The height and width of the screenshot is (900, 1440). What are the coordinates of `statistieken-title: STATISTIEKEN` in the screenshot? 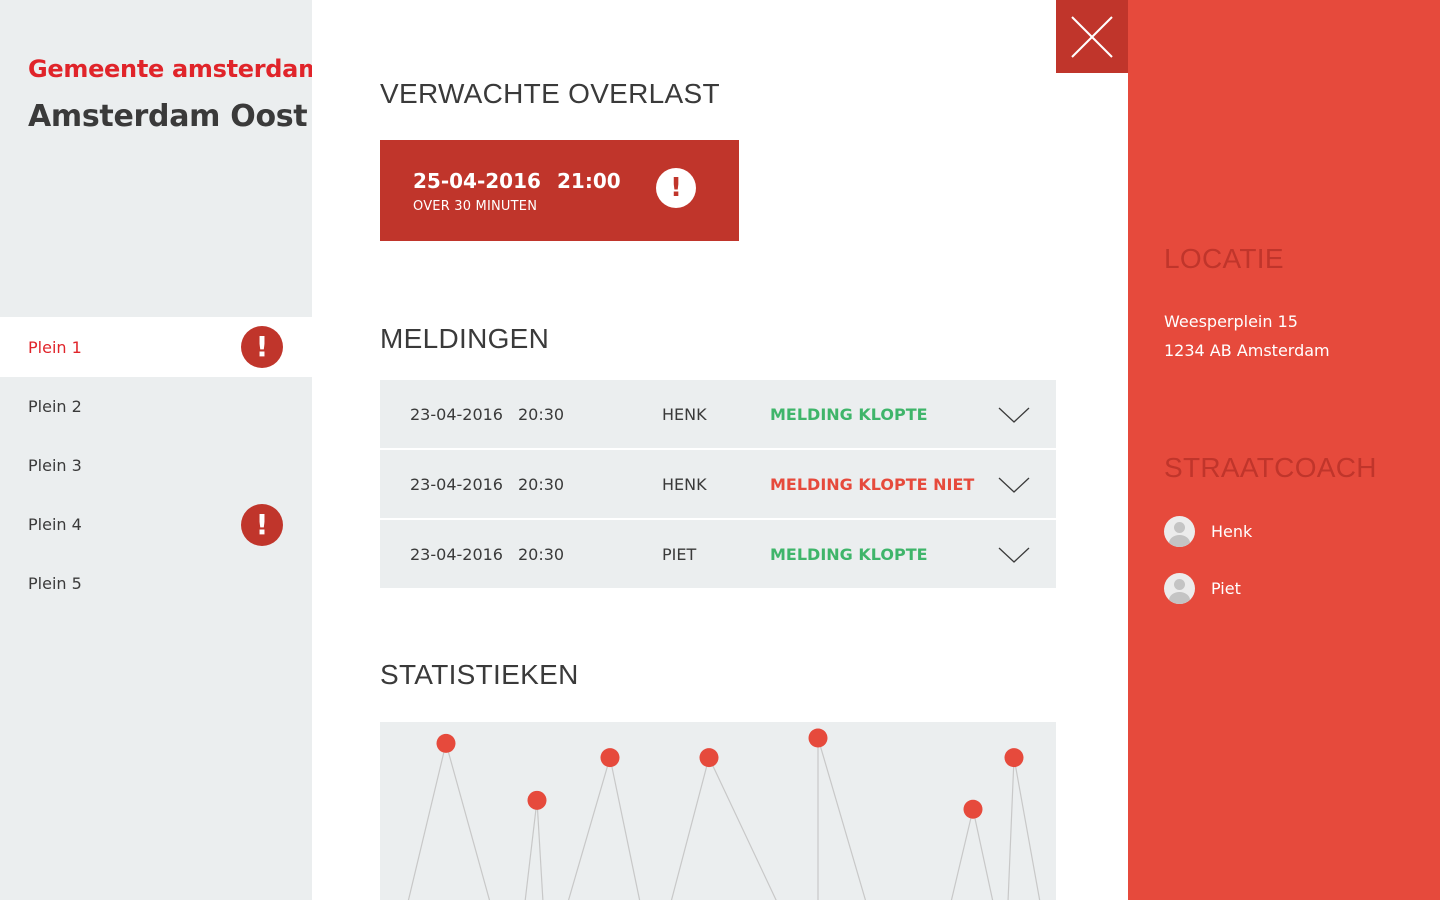 It's located at (479, 674).